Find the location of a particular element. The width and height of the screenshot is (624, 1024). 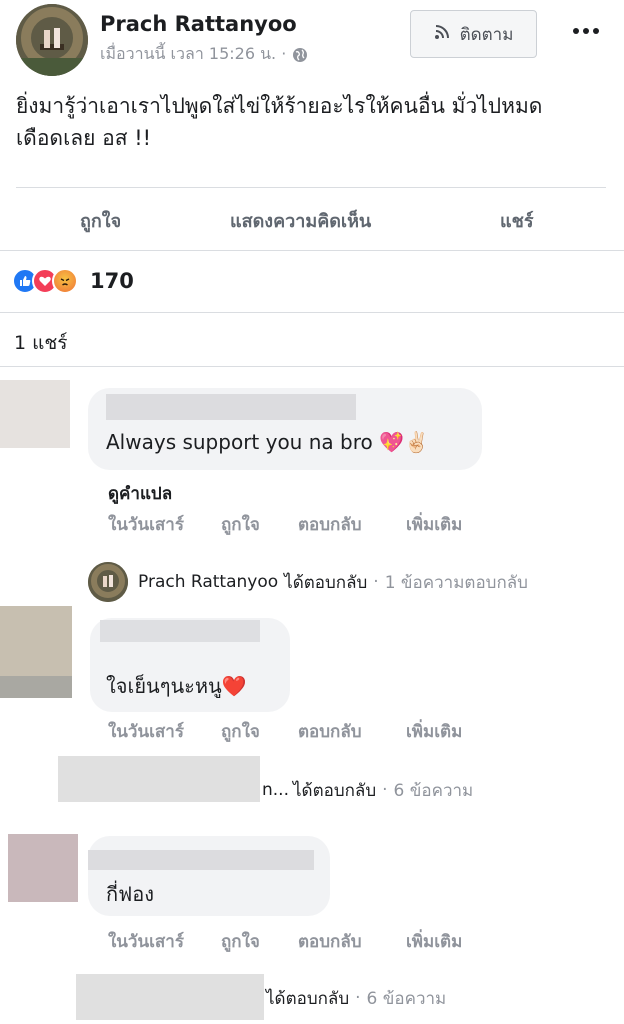

redacted-image is located at coordinates (36, 687).